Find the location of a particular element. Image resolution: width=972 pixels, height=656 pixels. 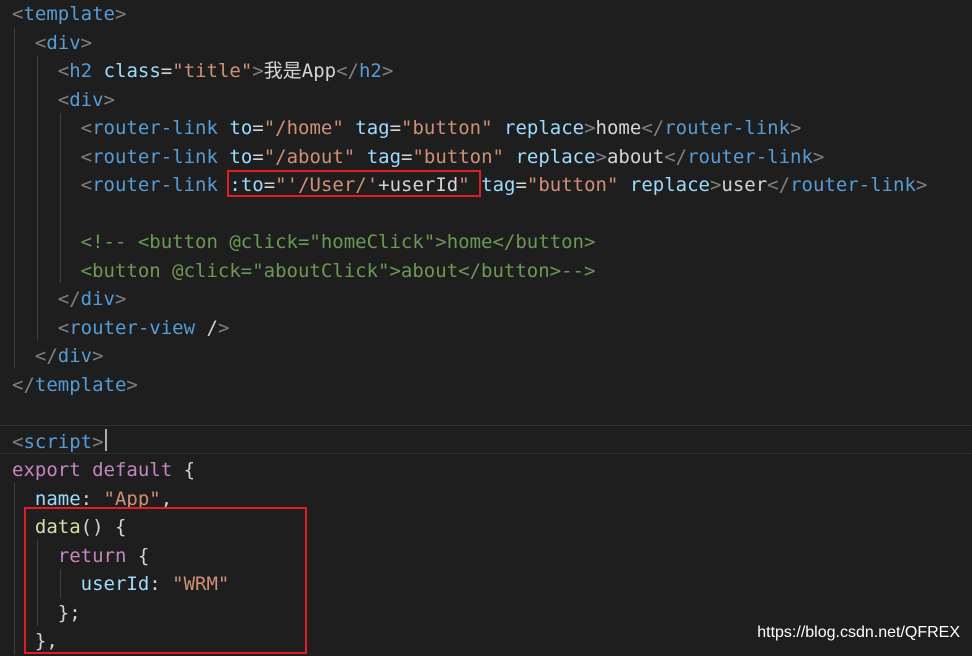

code-token: export is located at coordinates (46, 470).